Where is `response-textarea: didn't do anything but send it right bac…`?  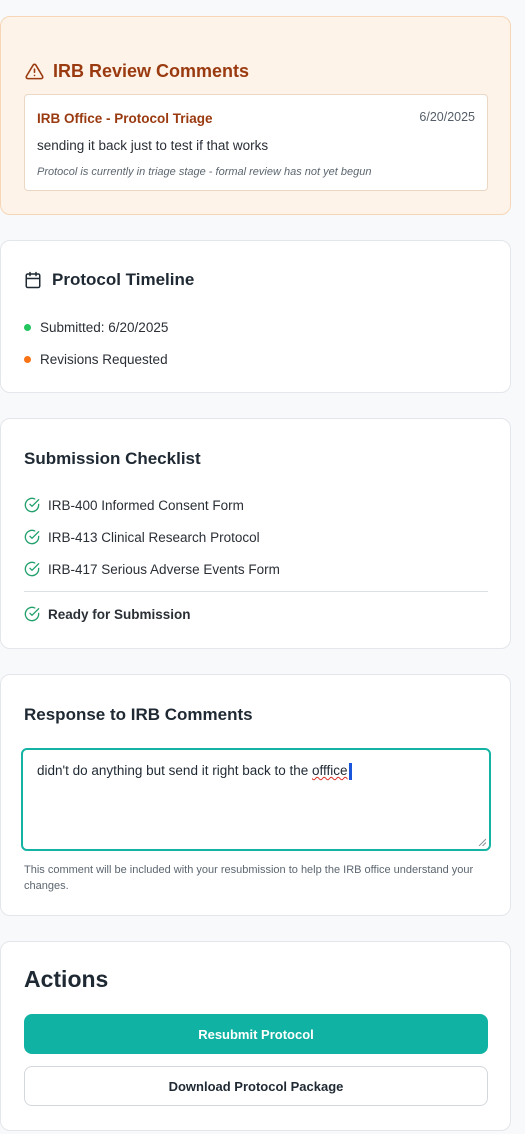 response-textarea: didn't do anything but send it right bac… is located at coordinates (256, 799).